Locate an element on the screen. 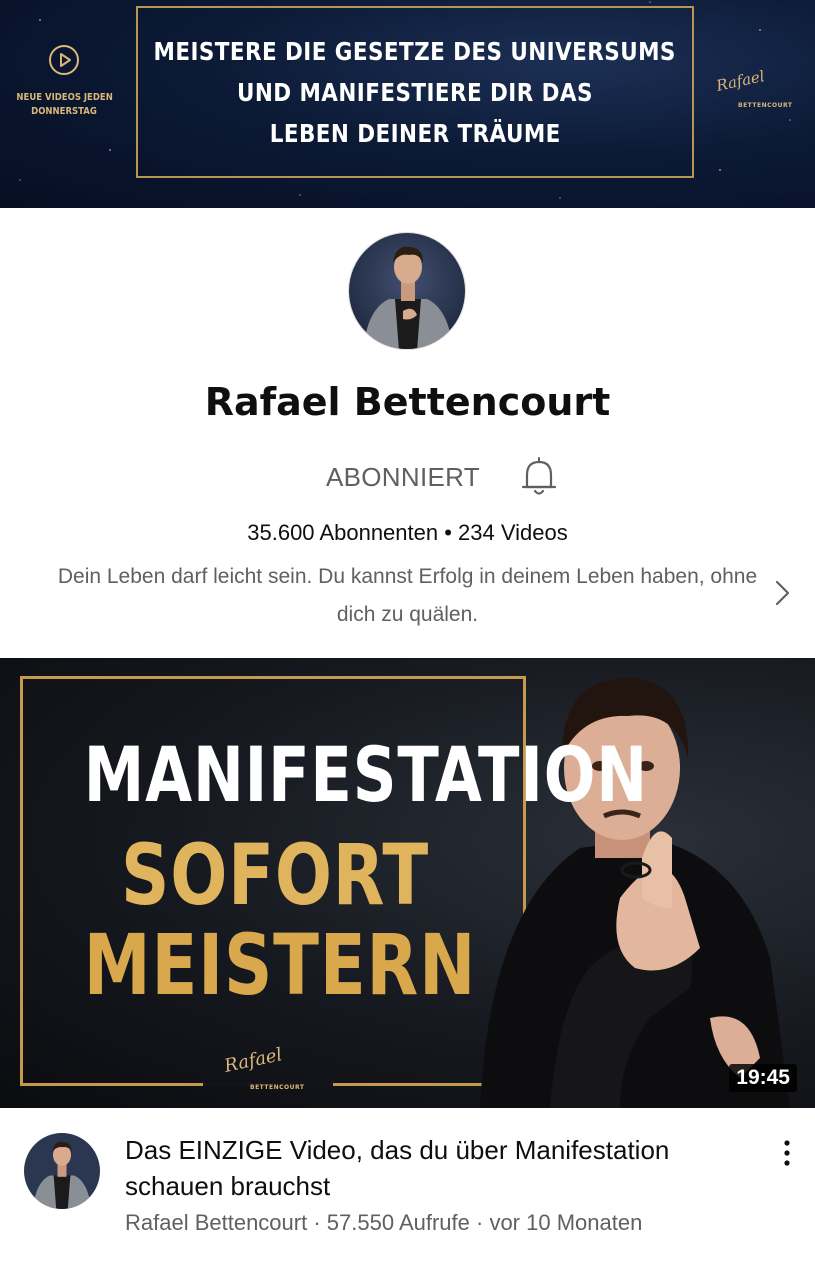  avatar-image-small is located at coordinates (62, 1171).